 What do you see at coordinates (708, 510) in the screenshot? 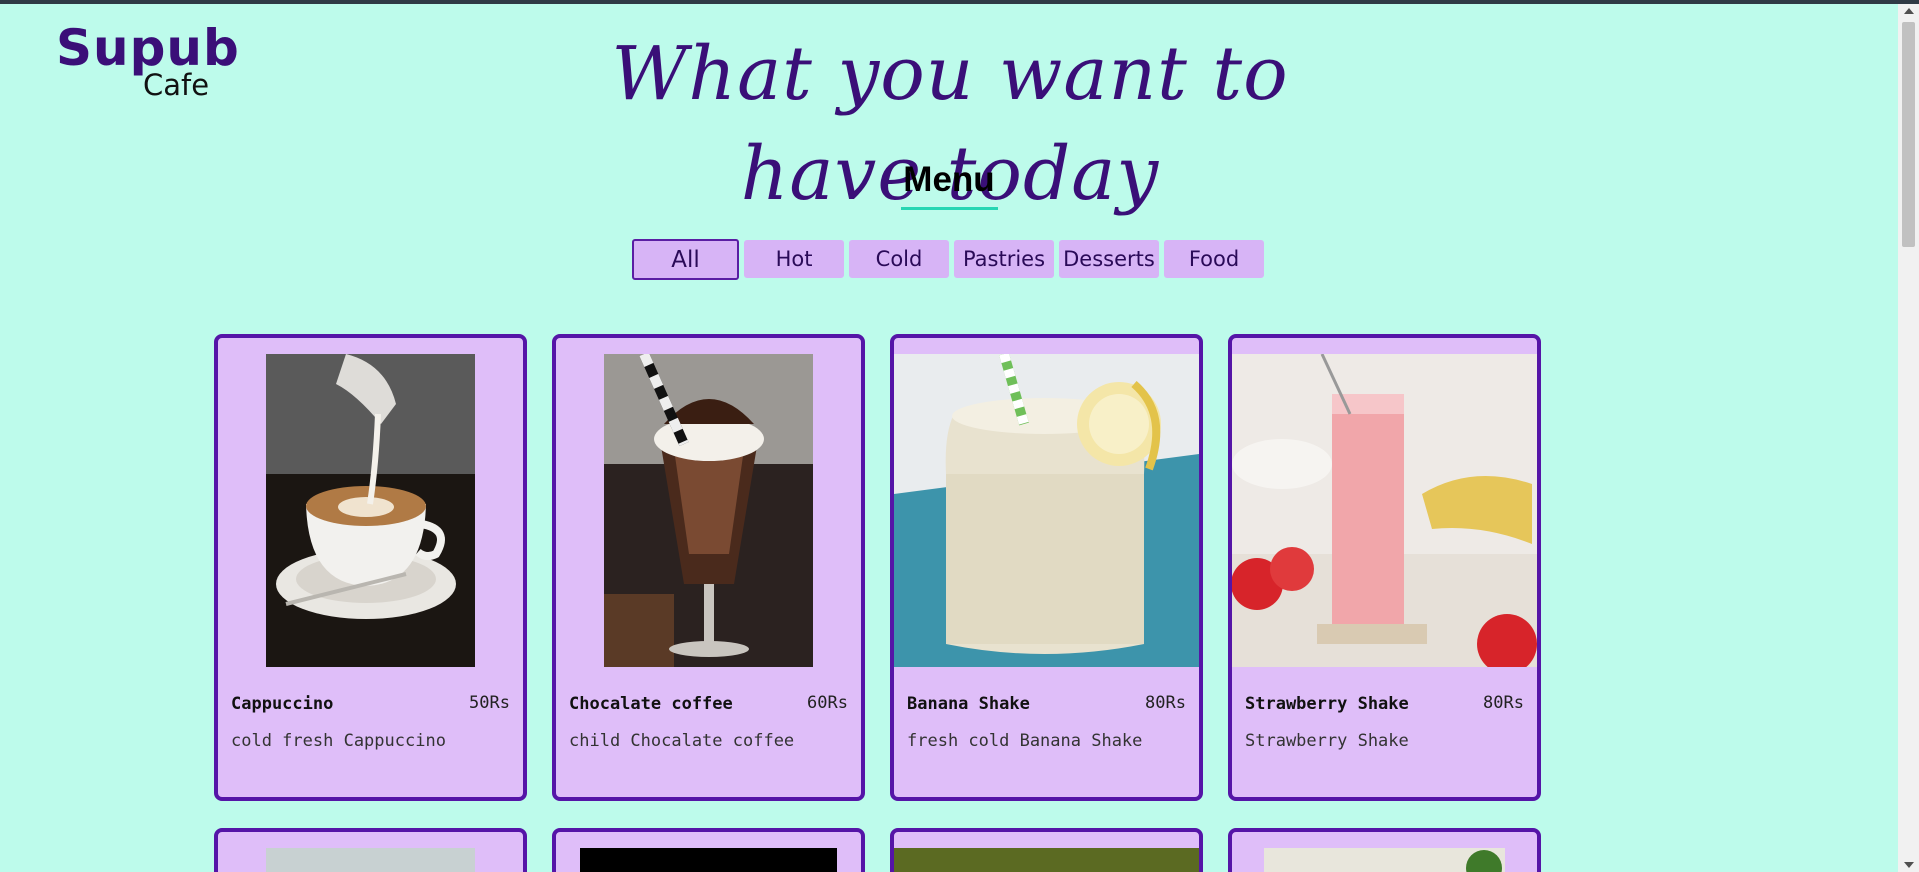
I see `chocalate-coffee-image` at bounding box center [708, 510].